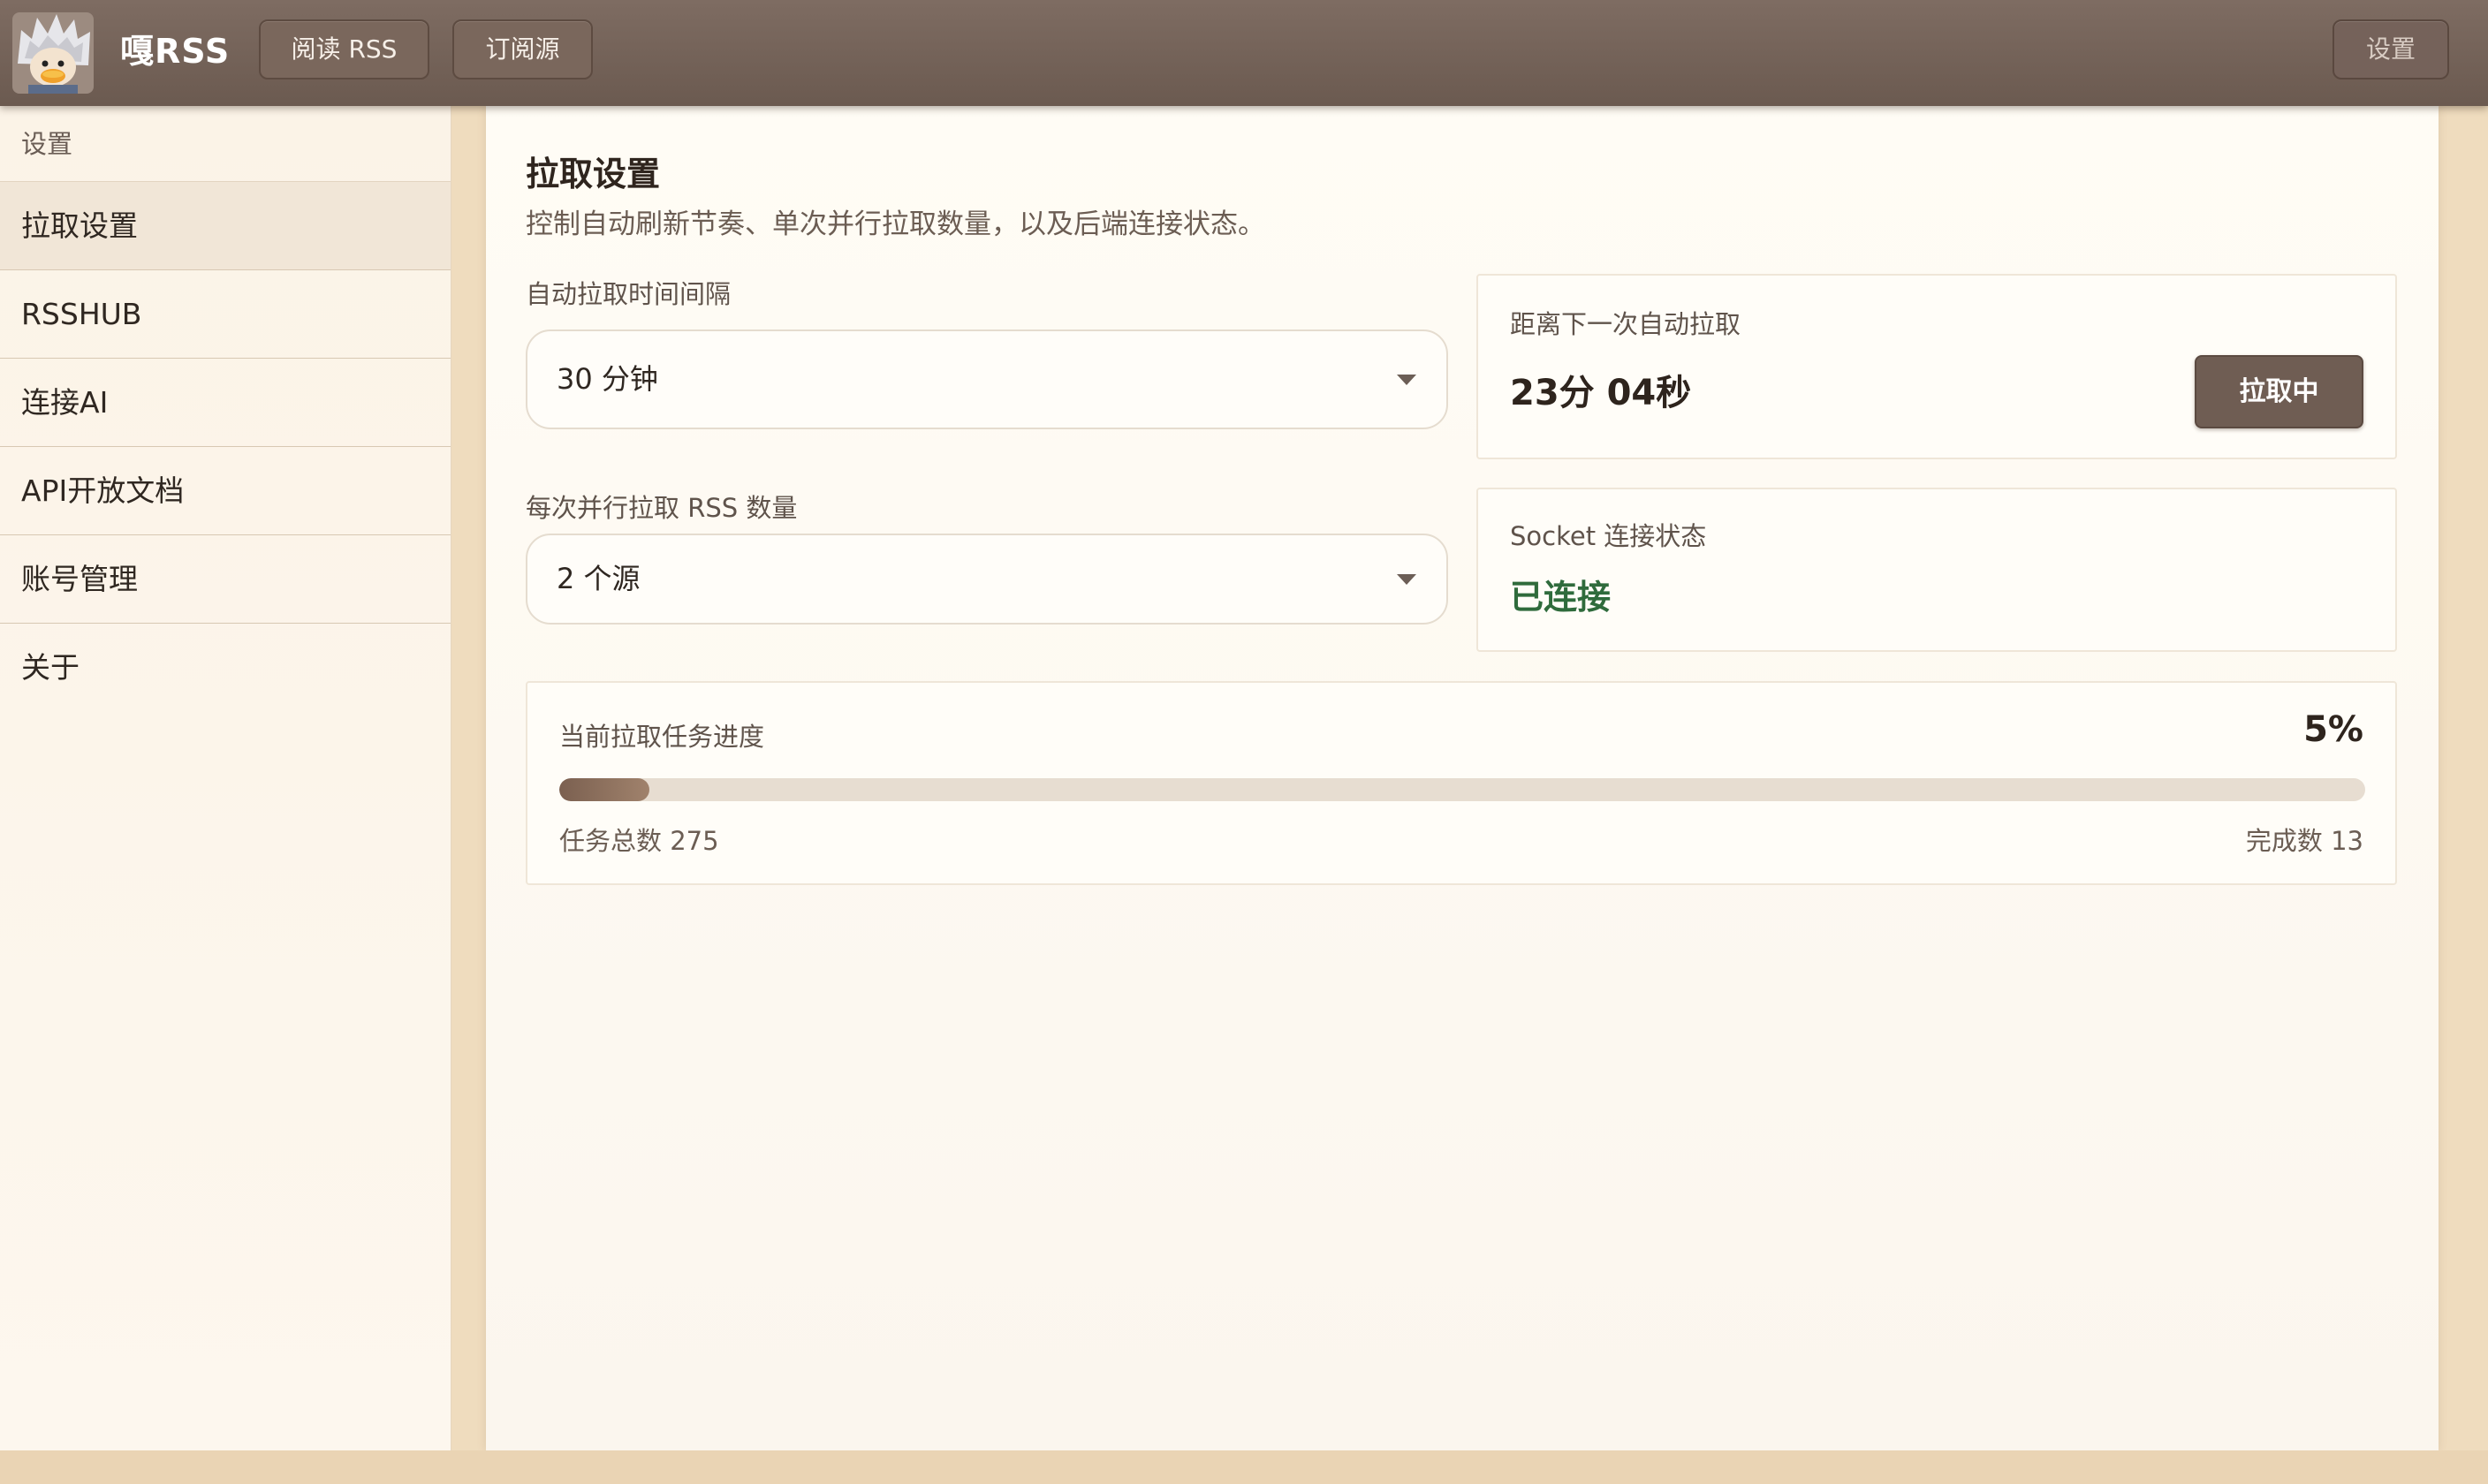 The image size is (2488, 1484). I want to click on sidebar-item-about: 关于, so click(225, 668).